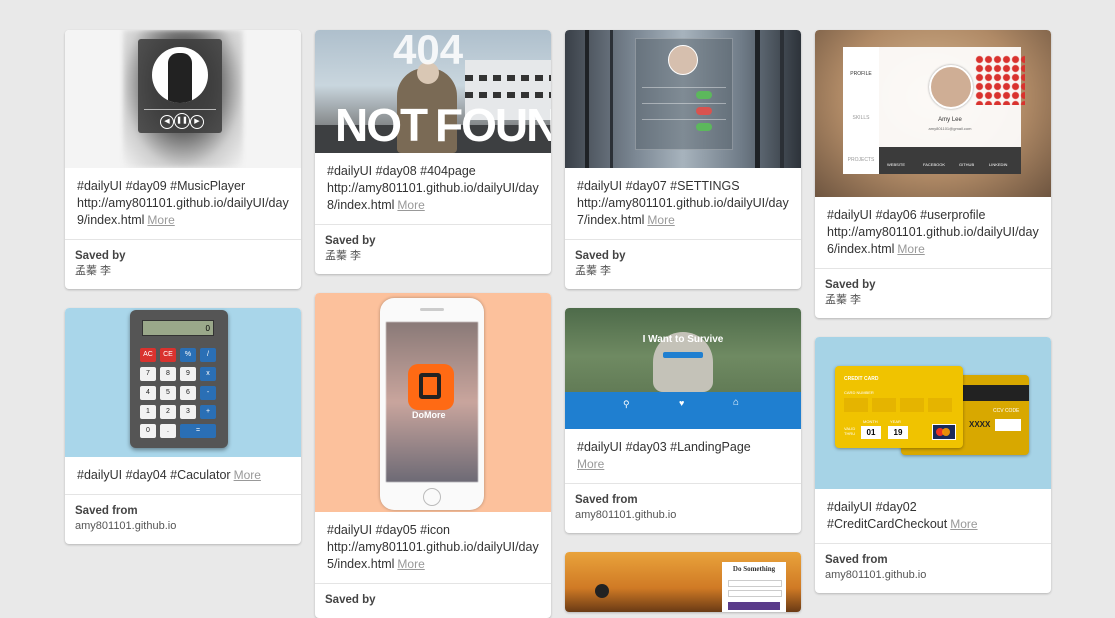 This screenshot has width=1115, height=618. Describe the element at coordinates (944, 432) in the screenshot. I see `mastercard-icon` at that location.